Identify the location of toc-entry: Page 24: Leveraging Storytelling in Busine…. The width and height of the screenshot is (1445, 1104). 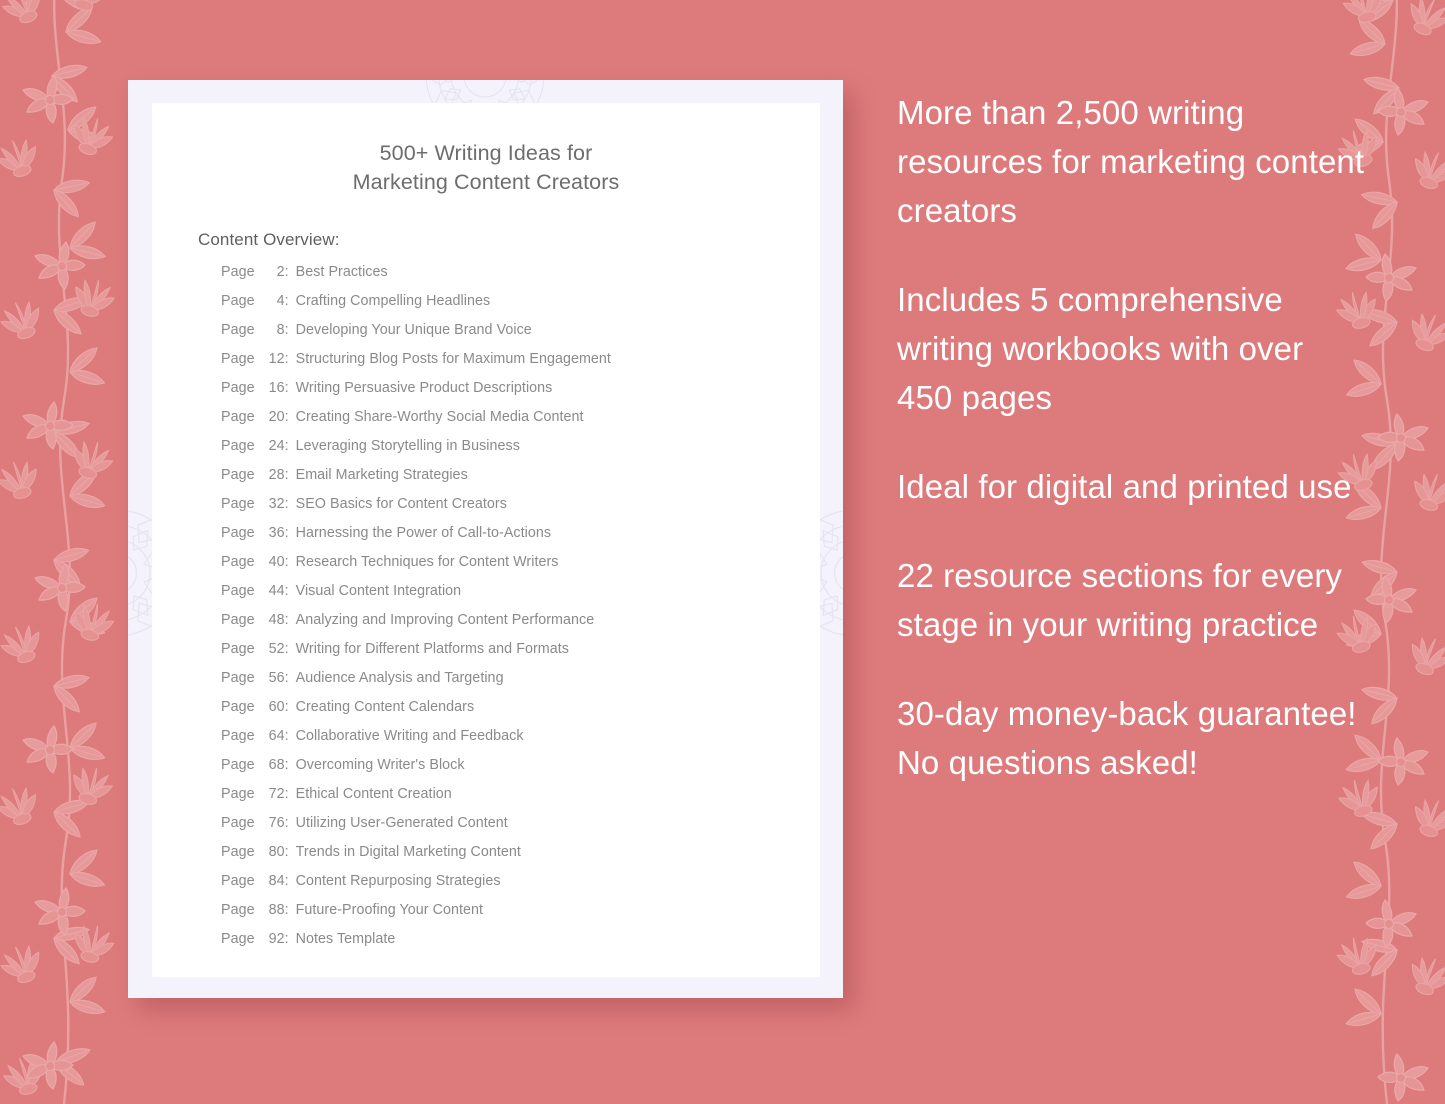
(520, 452).